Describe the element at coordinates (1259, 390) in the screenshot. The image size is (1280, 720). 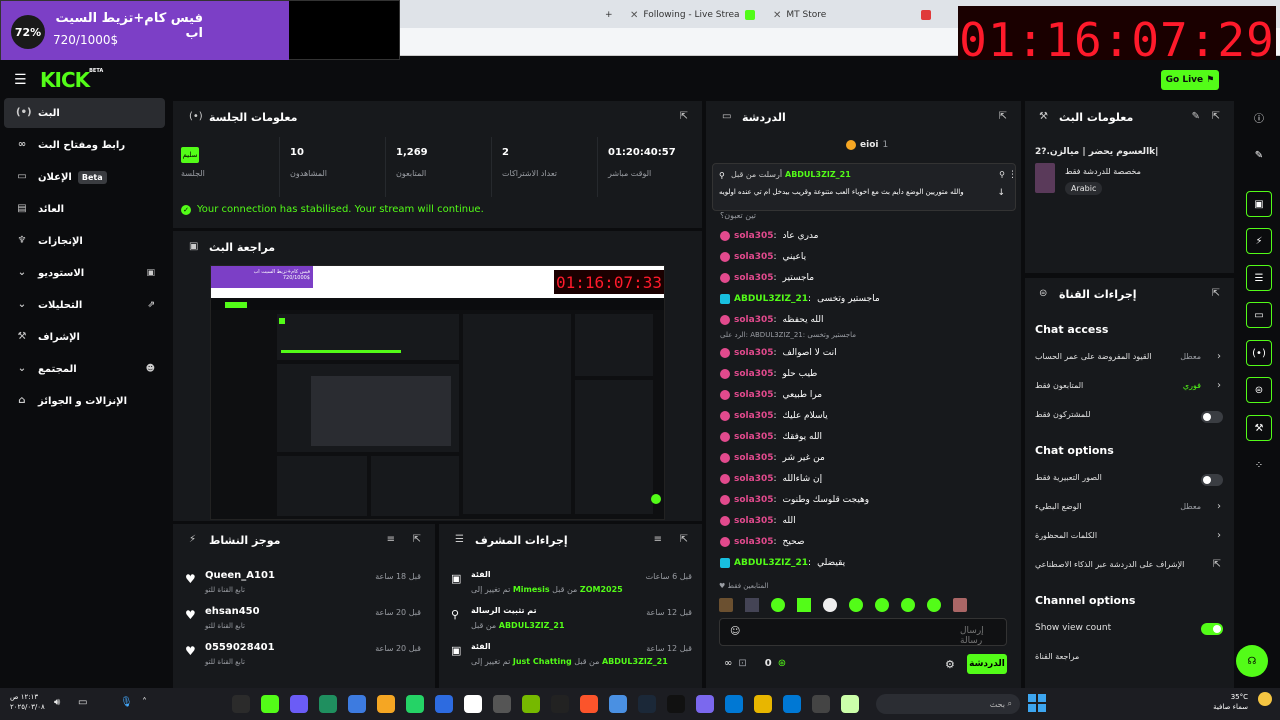
I see `channel-icon: ⊜` at that location.